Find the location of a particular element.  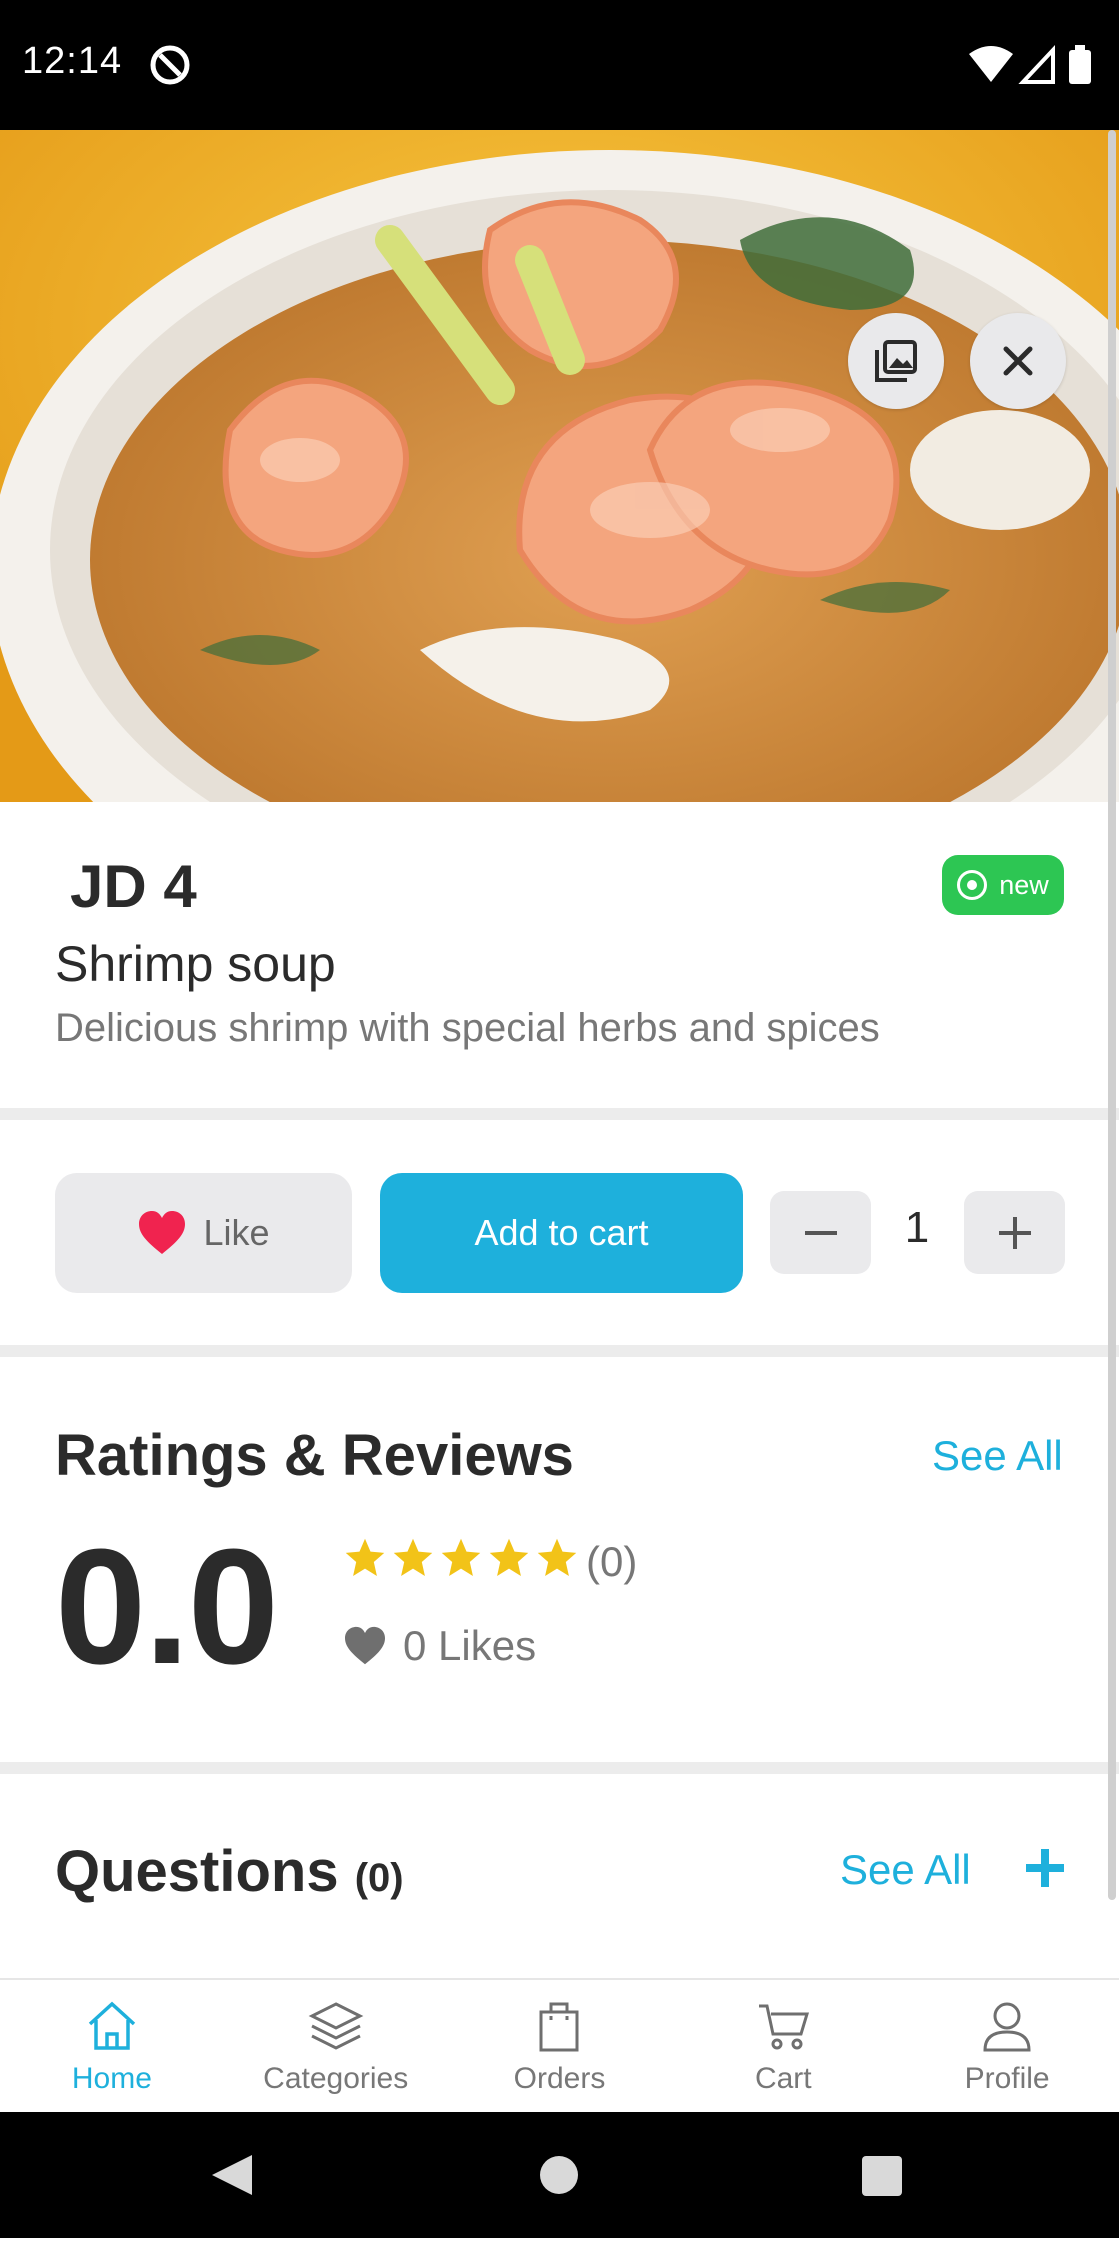

recents-icon is located at coordinates (882, 2176).